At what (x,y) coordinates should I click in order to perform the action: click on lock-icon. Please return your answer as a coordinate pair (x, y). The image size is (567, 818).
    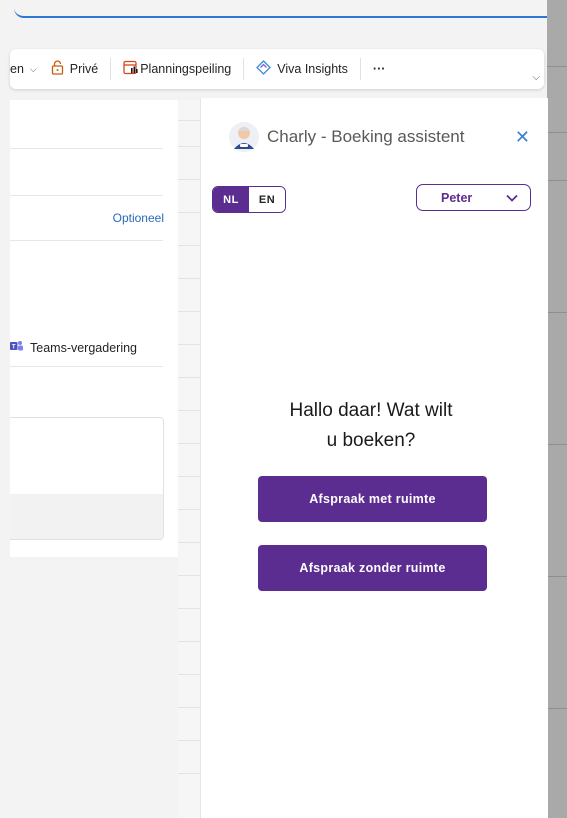
    Looking at the image, I should click on (57, 69).